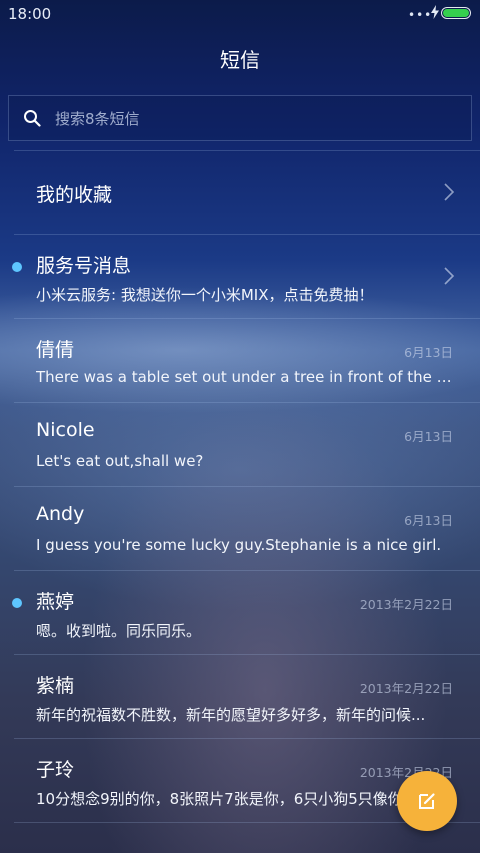 The height and width of the screenshot is (853, 480). I want to click on status-time: 18:00, so click(30, 14).